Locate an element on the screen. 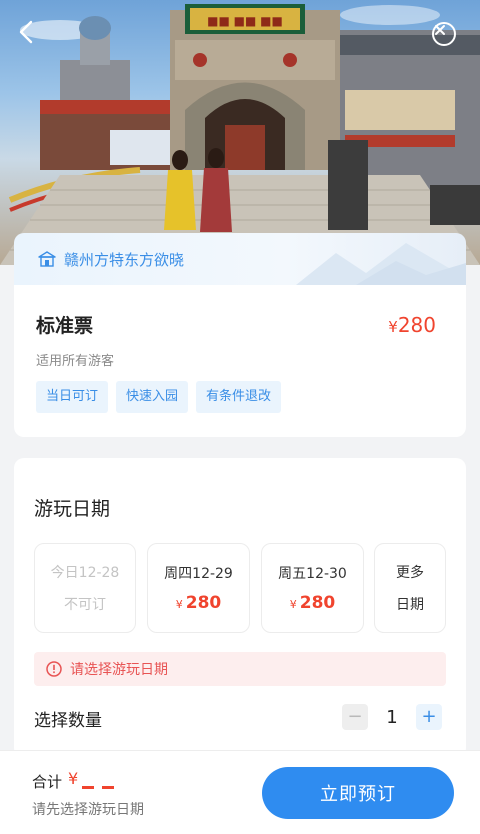 The width and height of the screenshot is (480, 834). ticket-price: ¥280 is located at coordinates (412, 325).